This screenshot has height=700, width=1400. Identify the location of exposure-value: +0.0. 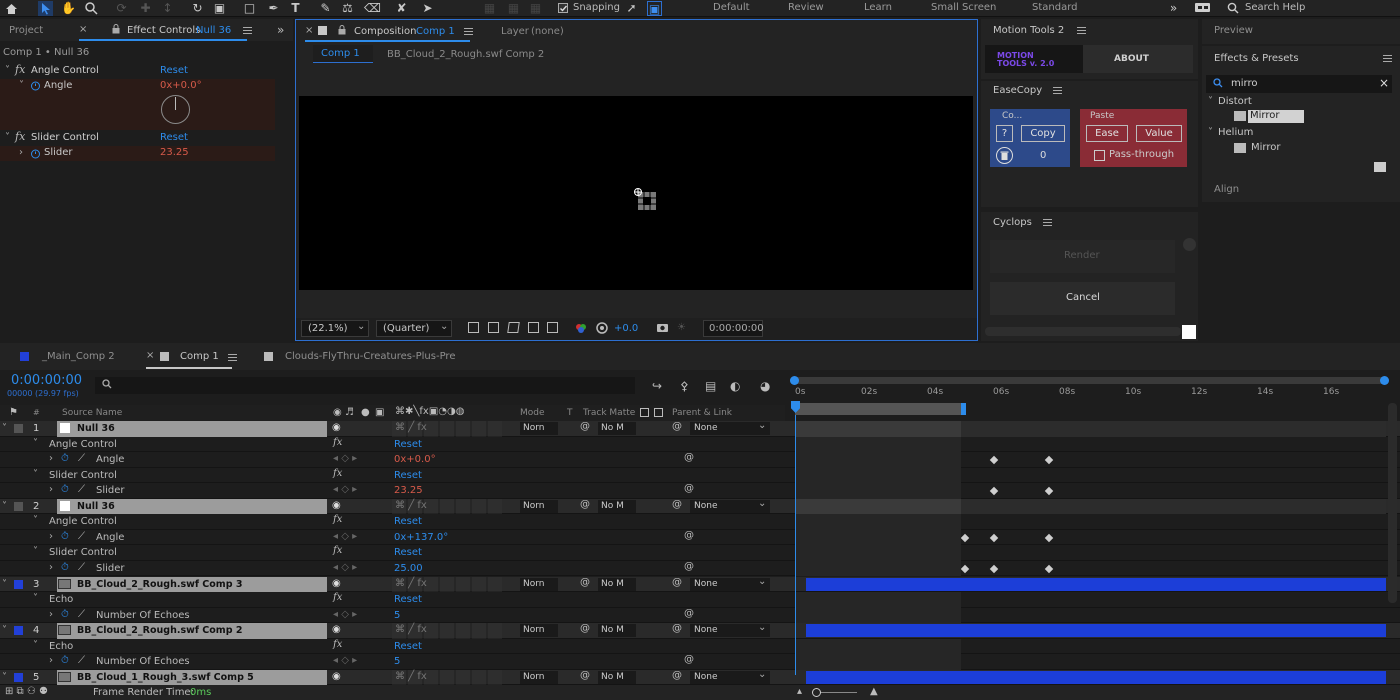
(626, 328).